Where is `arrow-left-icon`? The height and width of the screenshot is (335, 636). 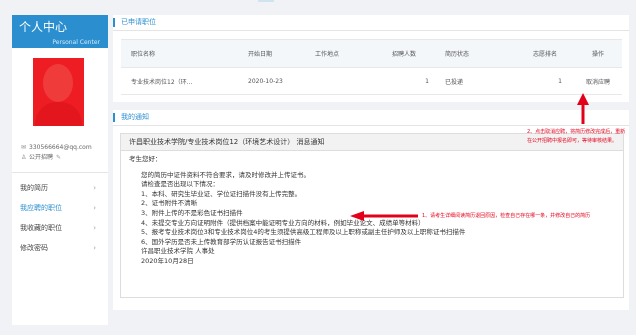
arrow-left-icon is located at coordinates (384, 216).